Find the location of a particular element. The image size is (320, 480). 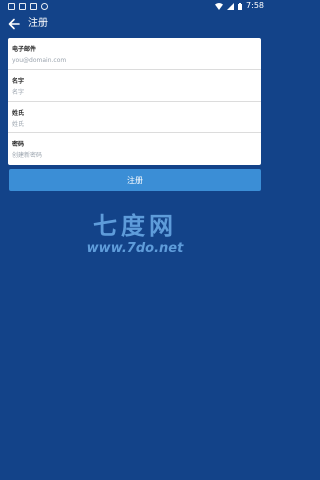

app-bar: 注册 is located at coordinates (135, 24).